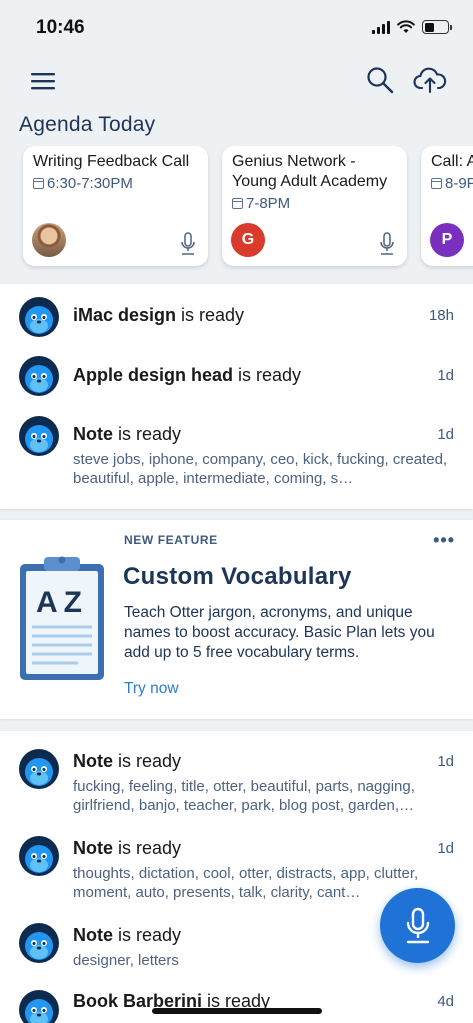  What do you see at coordinates (43, 81) in the screenshot?
I see `menu-icon` at bounding box center [43, 81].